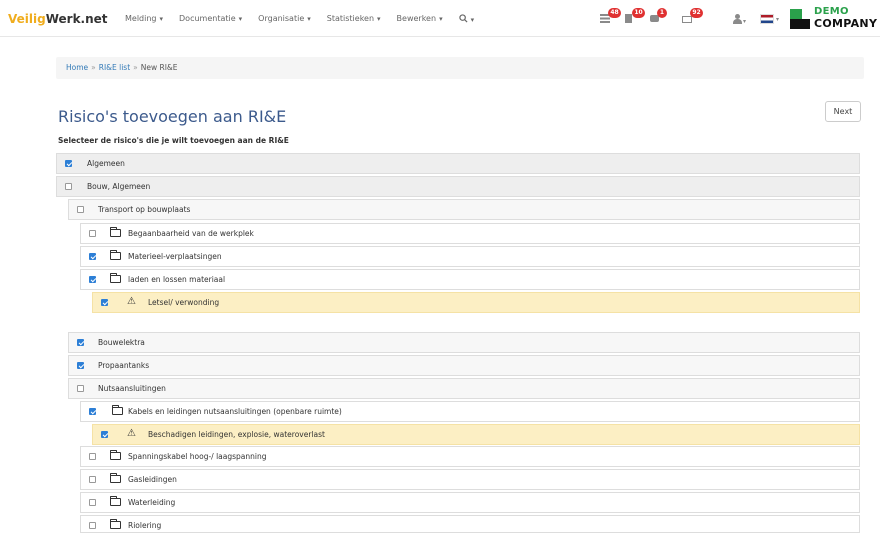 This screenshot has height=533, width=880. Describe the element at coordinates (745, 21) in the screenshot. I see `chevron-down-icon: ▾` at that location.